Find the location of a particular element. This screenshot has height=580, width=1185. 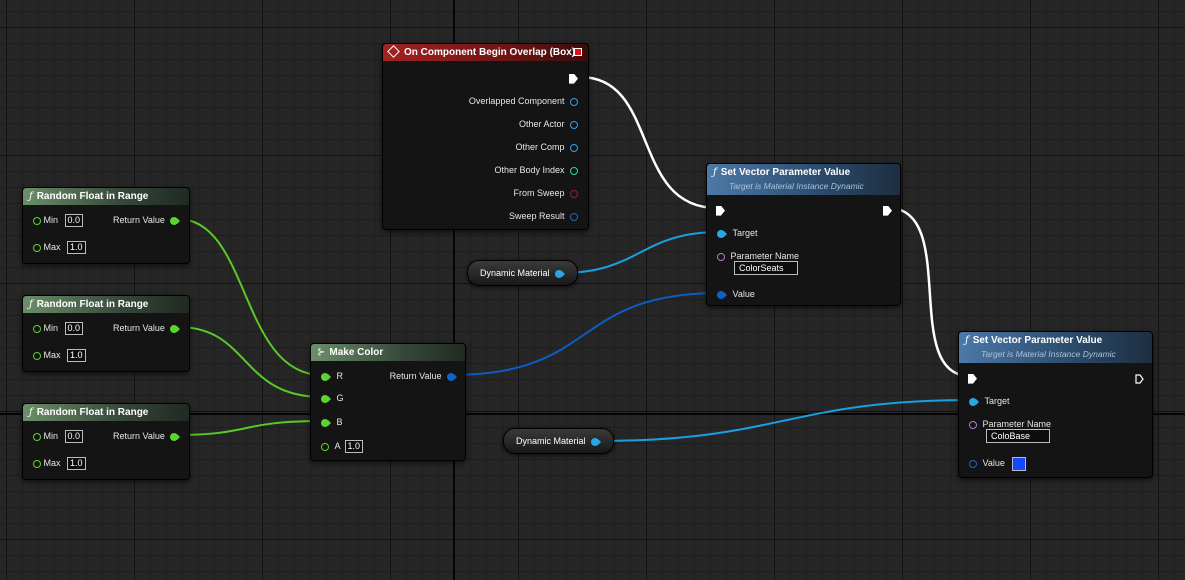

pin-row-sweep-result: Sweep Result is located at coordinates (543, 216).